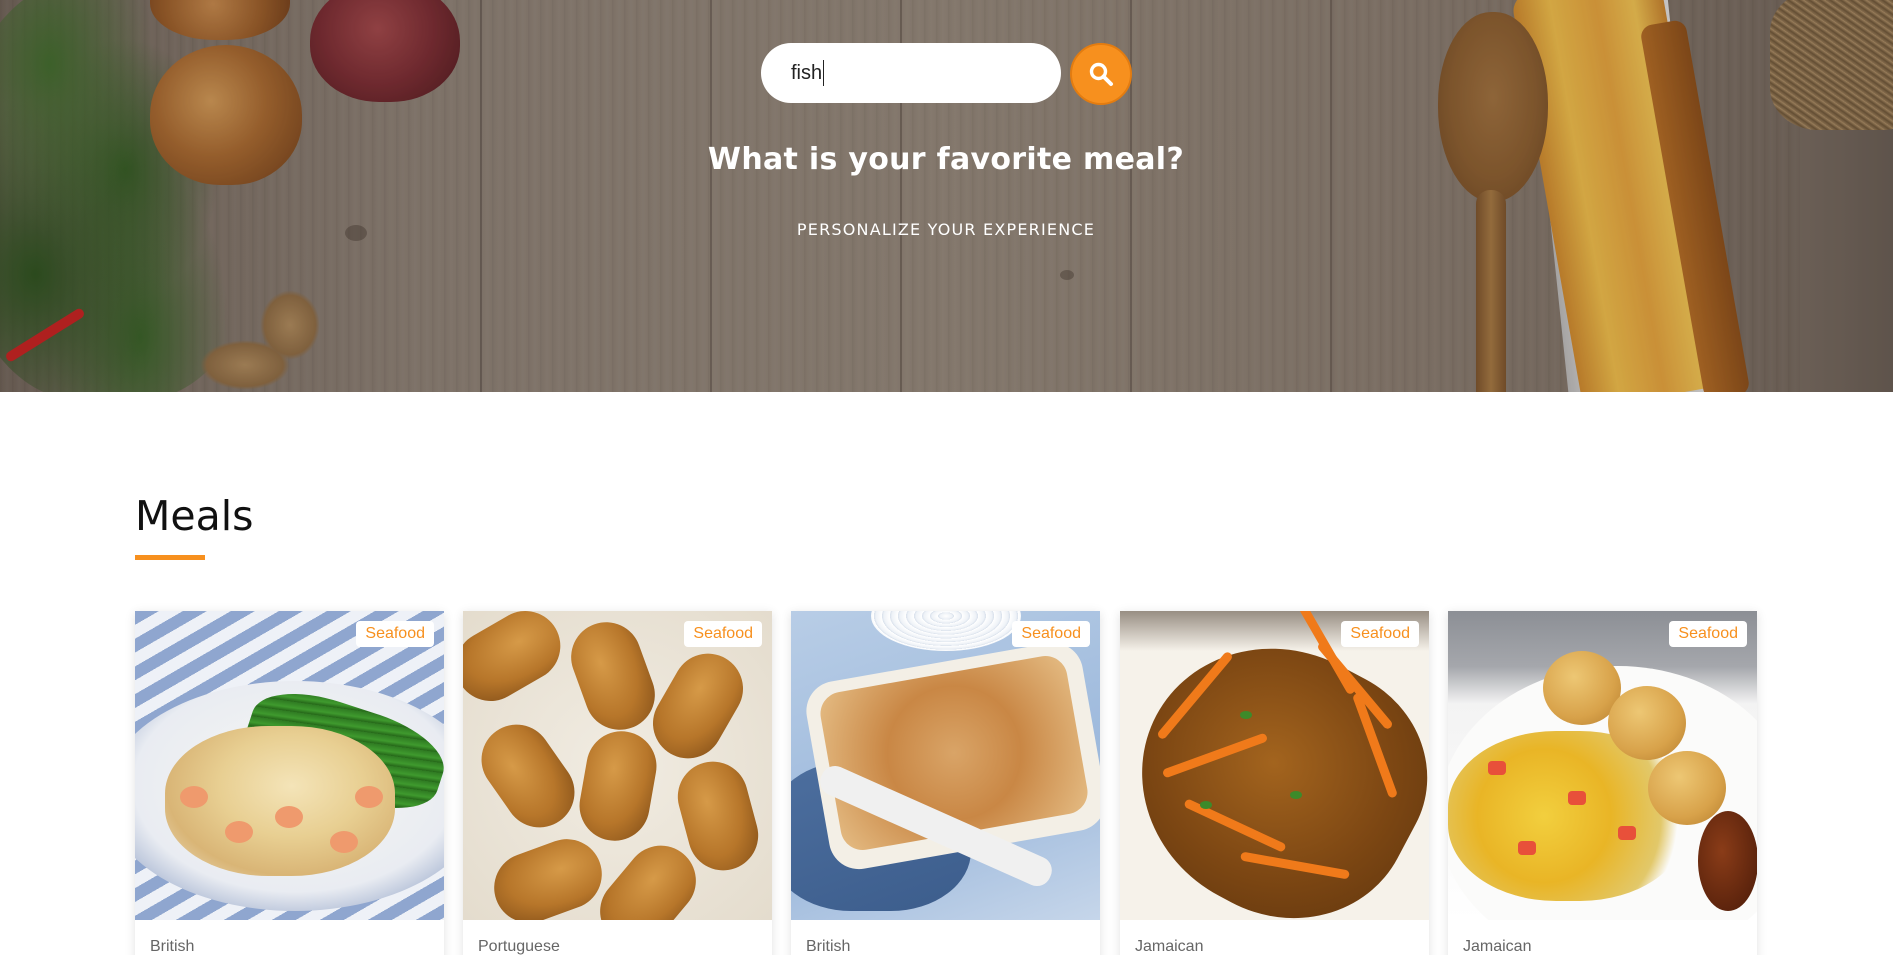 The width and height of the screenshot is (1893, 955). Describe the element at coordinates (1727, 861) in the screenshot. I see `plantain-graphic` at that location.